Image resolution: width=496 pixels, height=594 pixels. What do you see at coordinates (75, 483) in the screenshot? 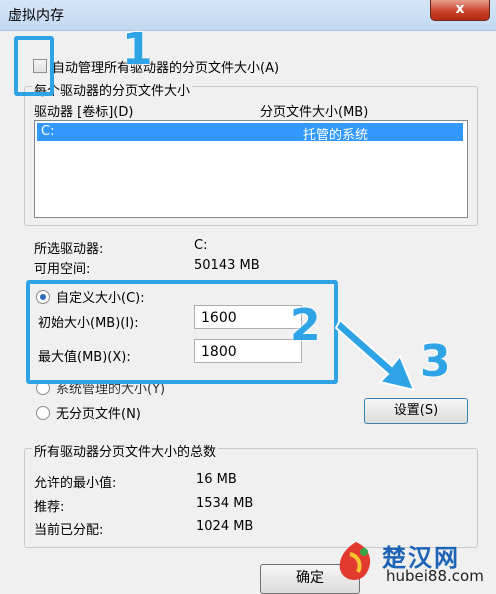
I see `min-allowed-label: 允许的最小值:` at bounding box center [75, 483].